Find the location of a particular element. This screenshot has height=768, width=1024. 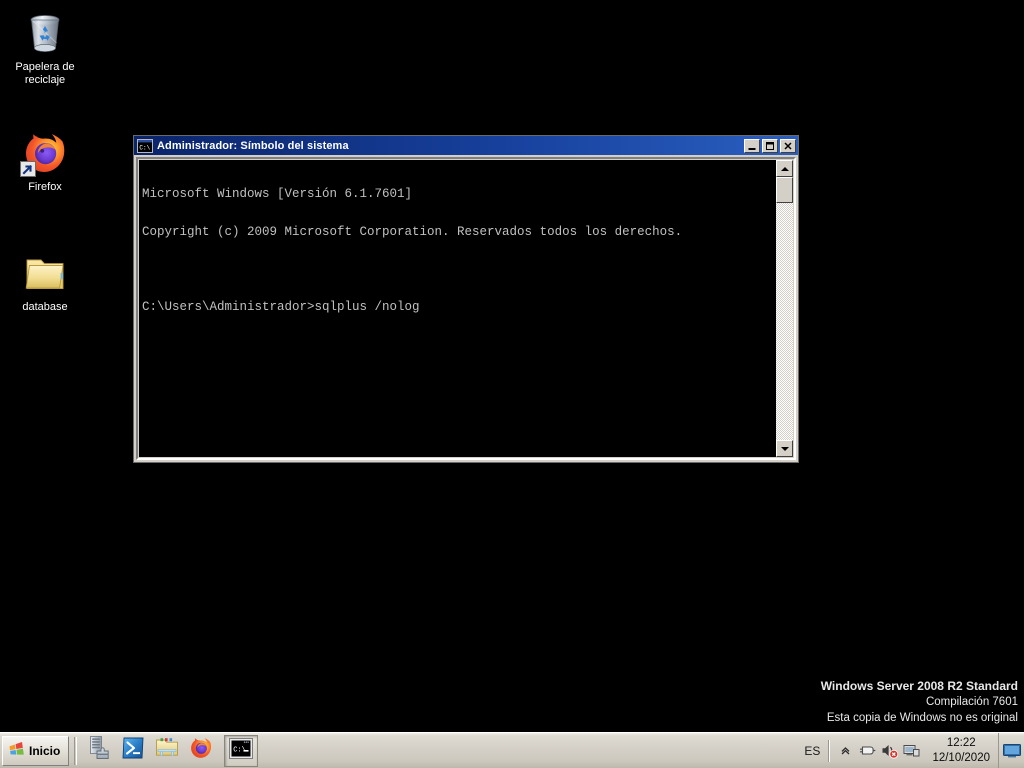

desktop-icon-label: Firefox is located at coordinates (45, 187).